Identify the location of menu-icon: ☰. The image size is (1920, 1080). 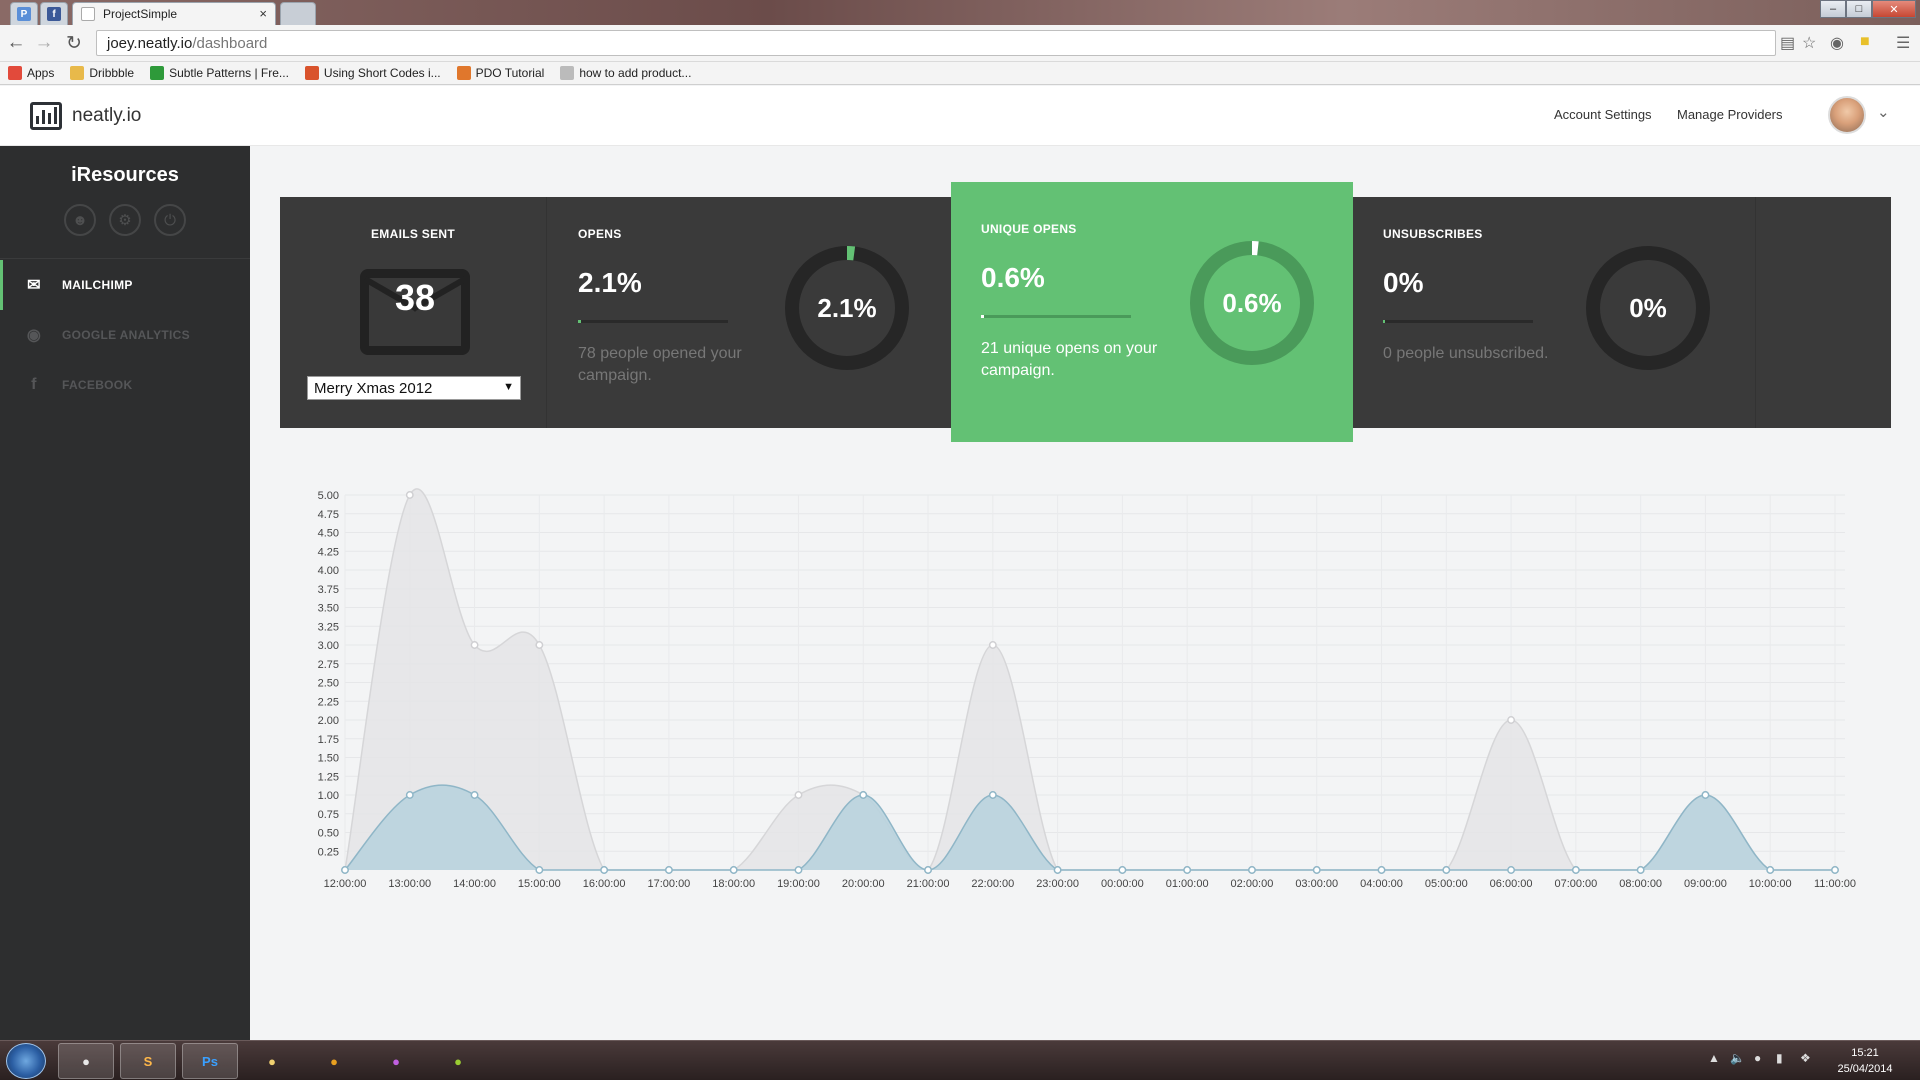
(1903, 43).